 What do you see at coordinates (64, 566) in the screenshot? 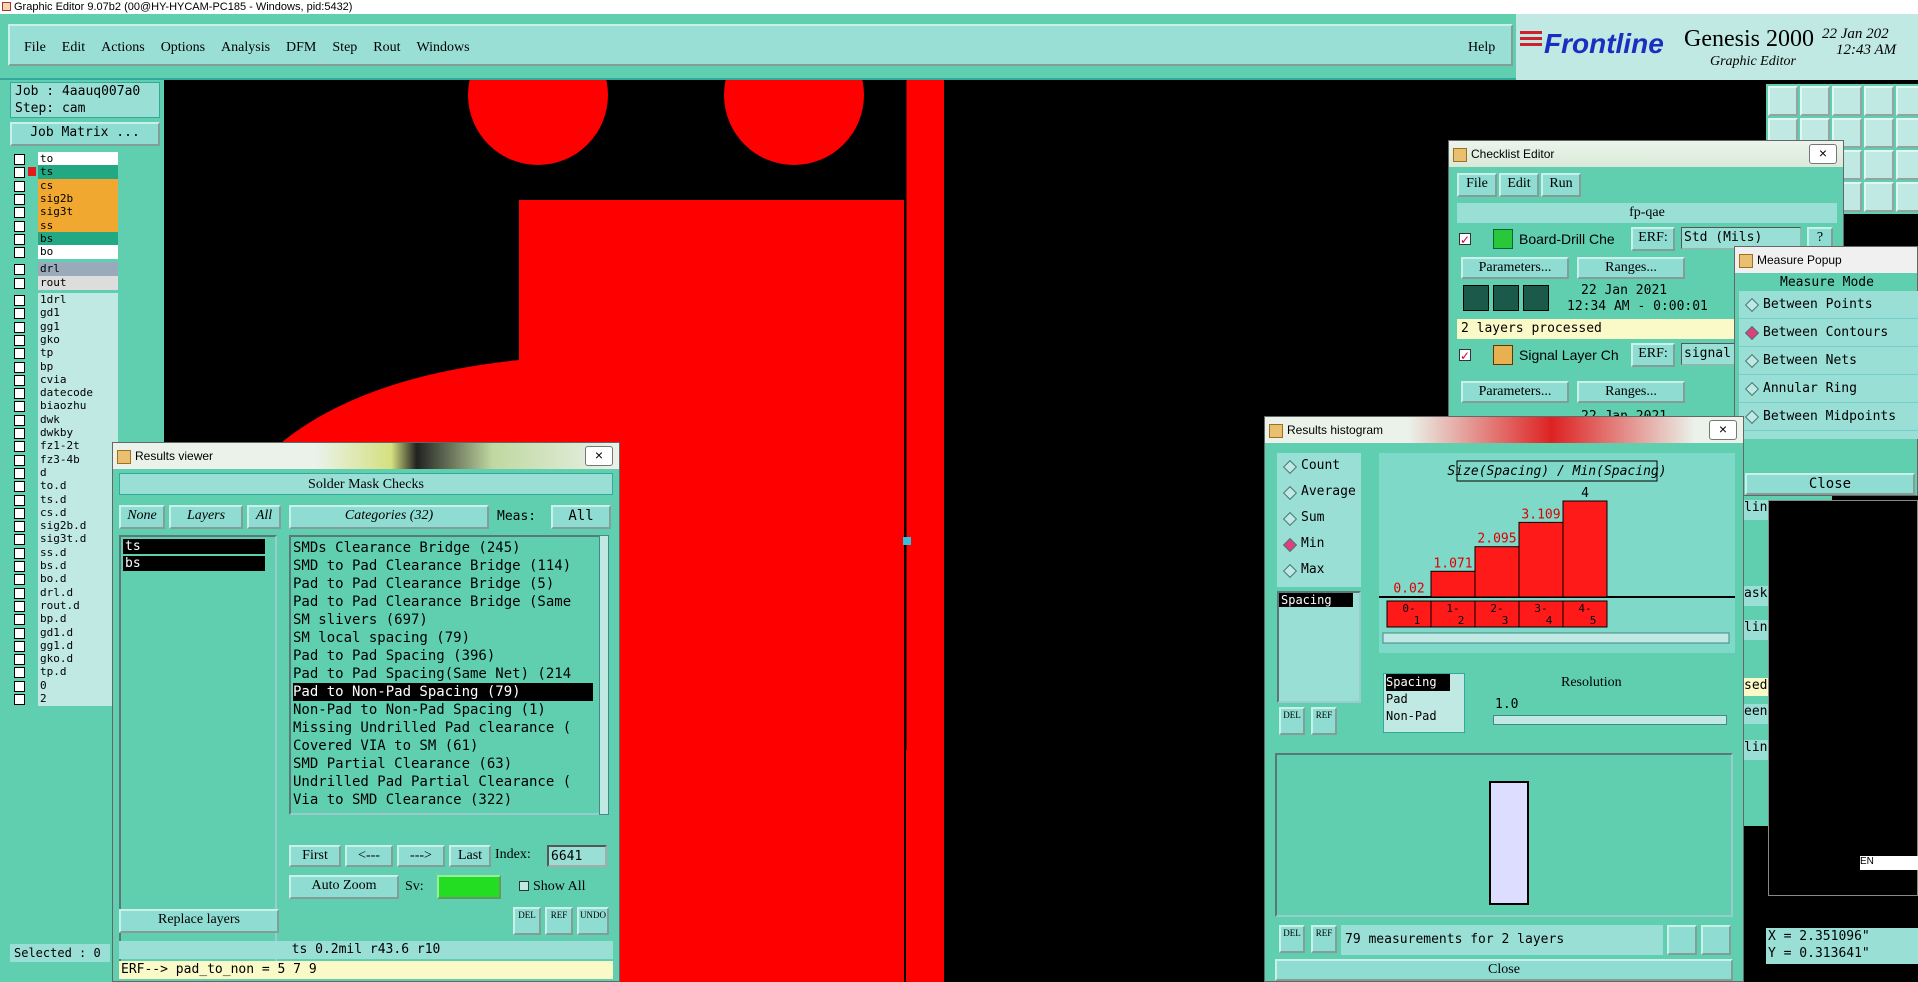
I see `layer-row: bs.d` at bounding box center [64, 566].